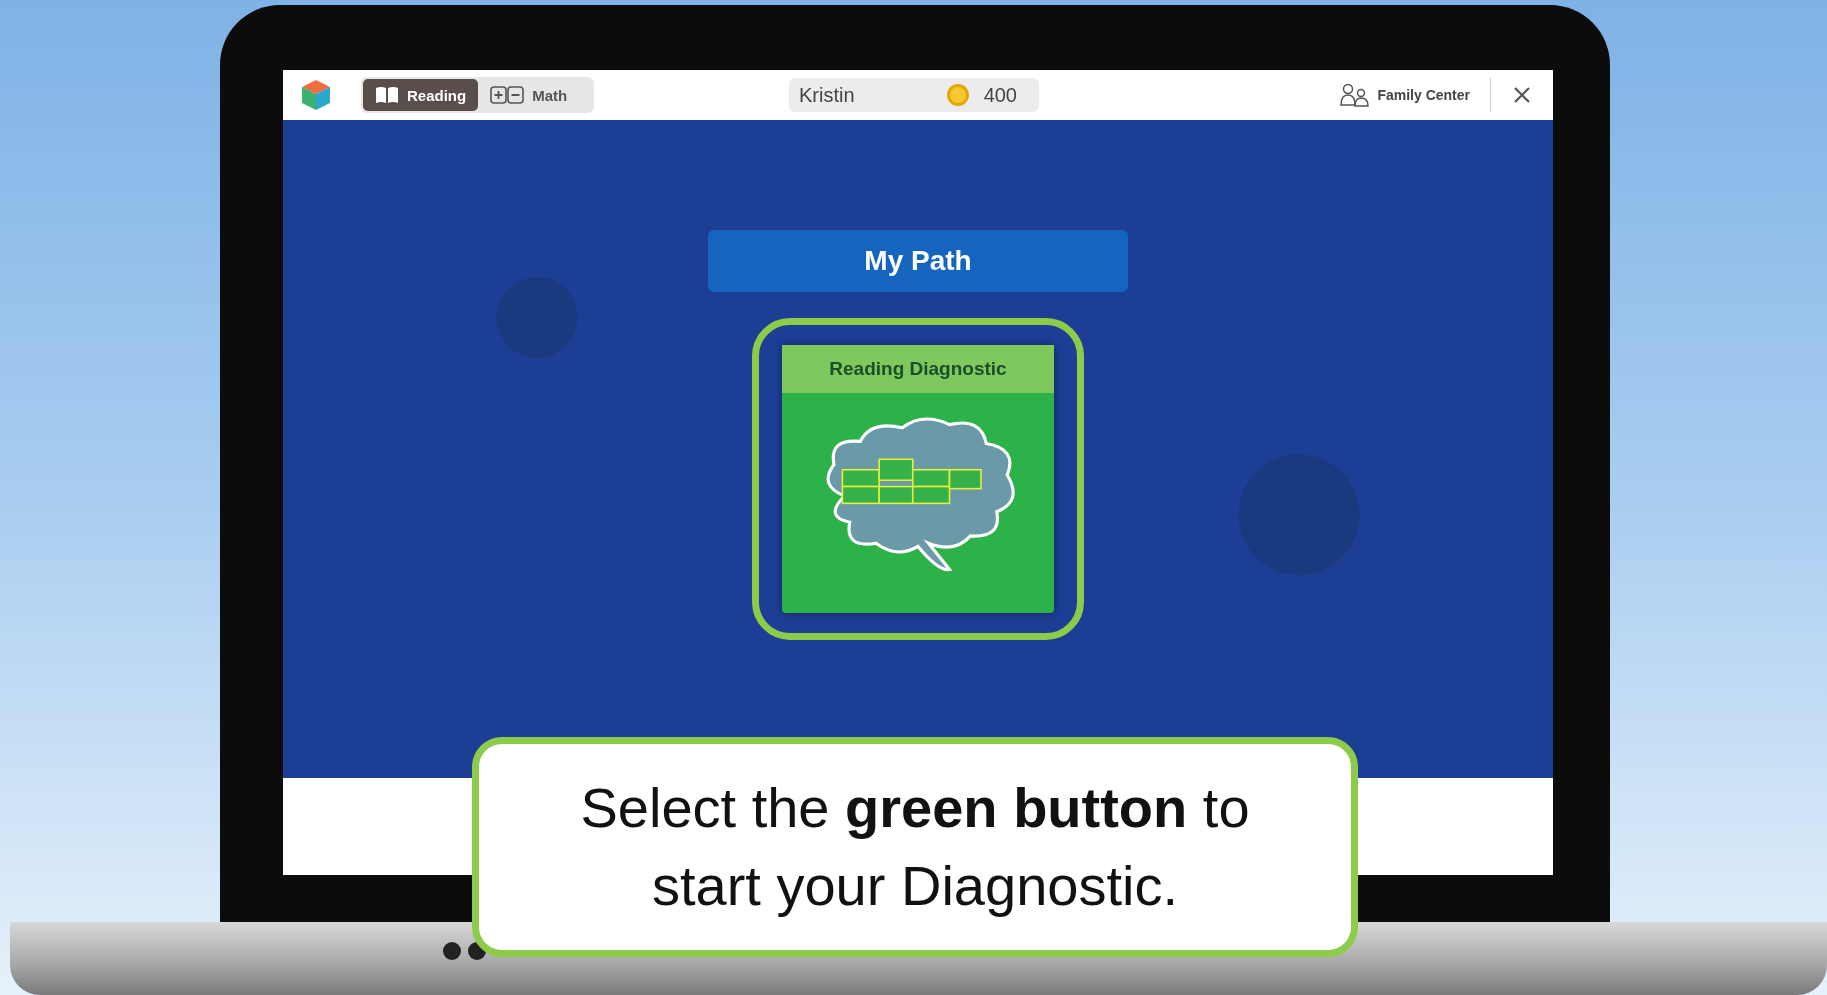  What do you see at coordinates (827, 95) in the screenshot?
I see `user-name: Kristin` at bounding box center [827, 95].